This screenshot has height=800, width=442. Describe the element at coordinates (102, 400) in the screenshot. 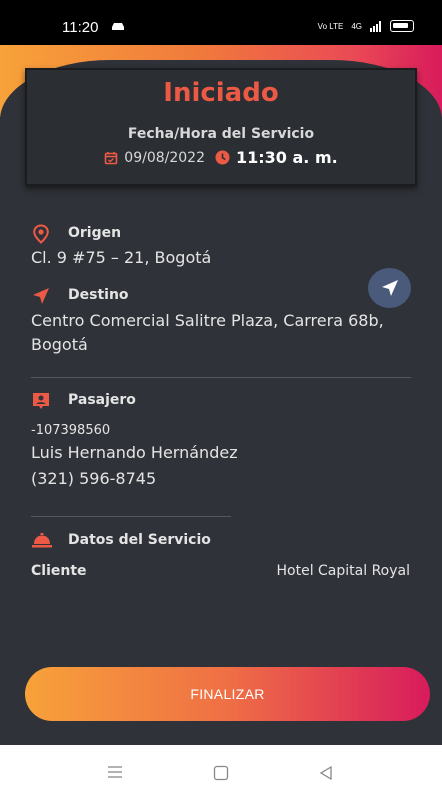

I see `passenger-label: Pasajero` at that location.